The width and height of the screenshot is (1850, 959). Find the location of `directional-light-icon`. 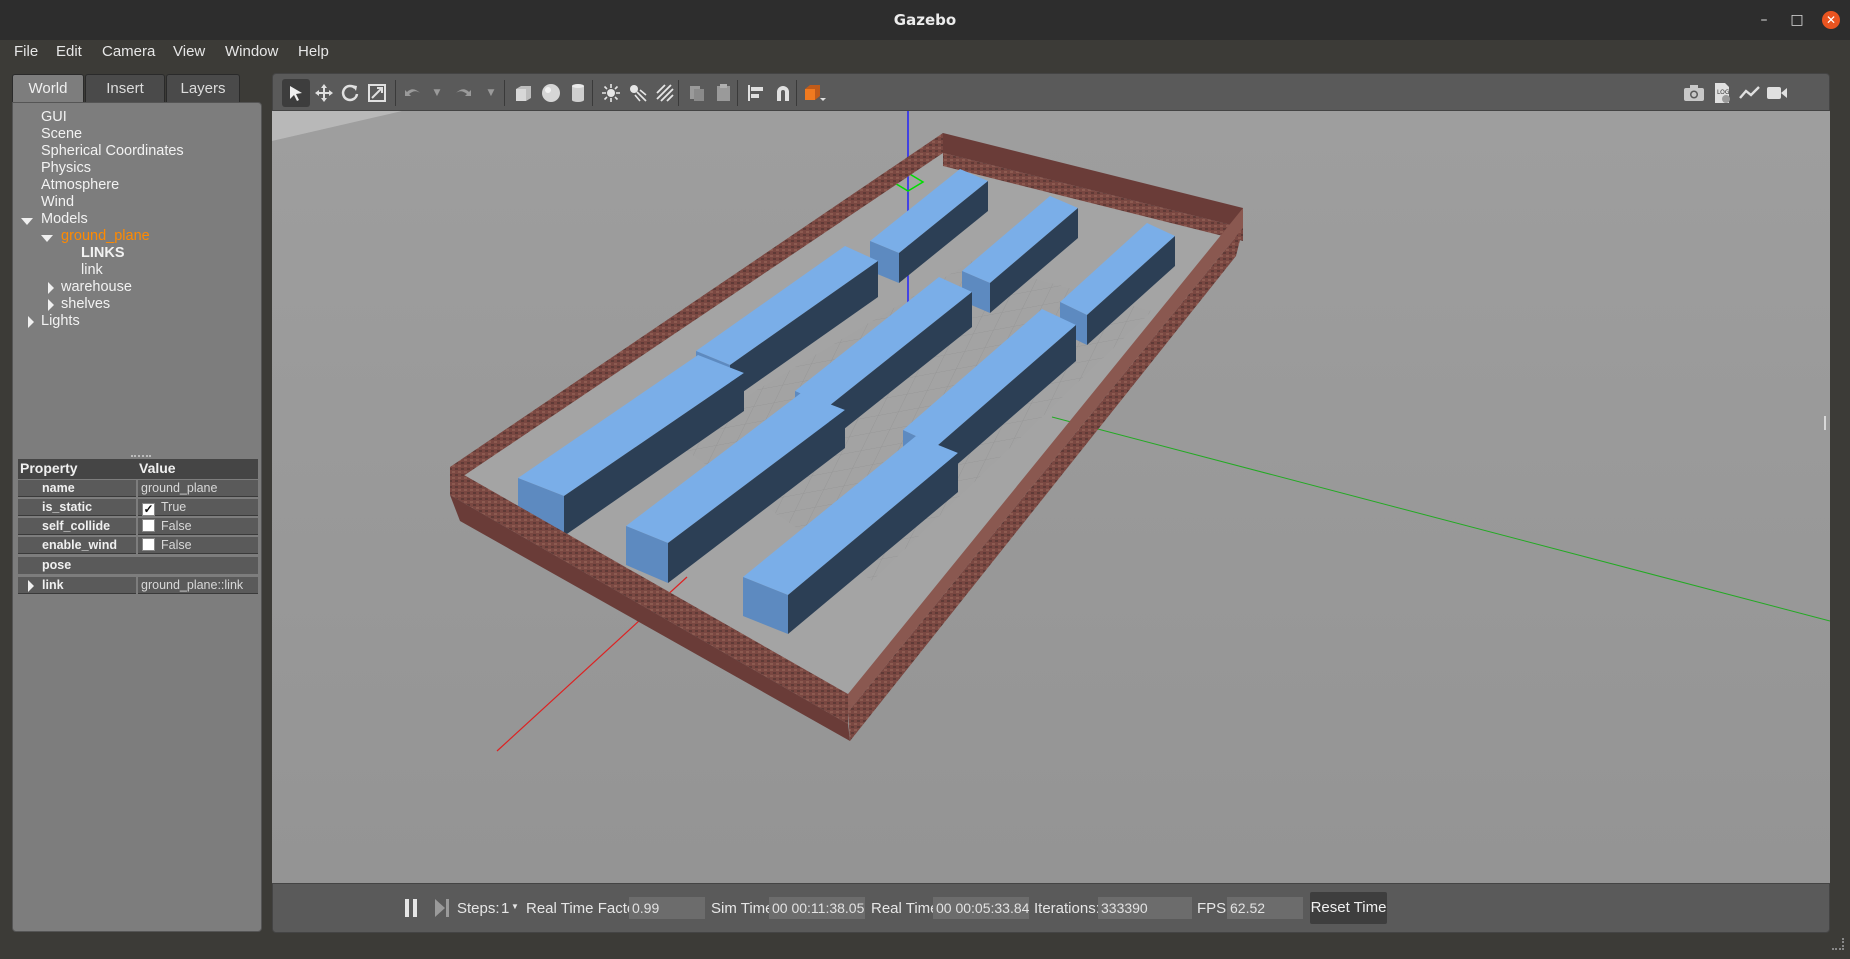

directional-light-icon is located at coordinates (665, 93).